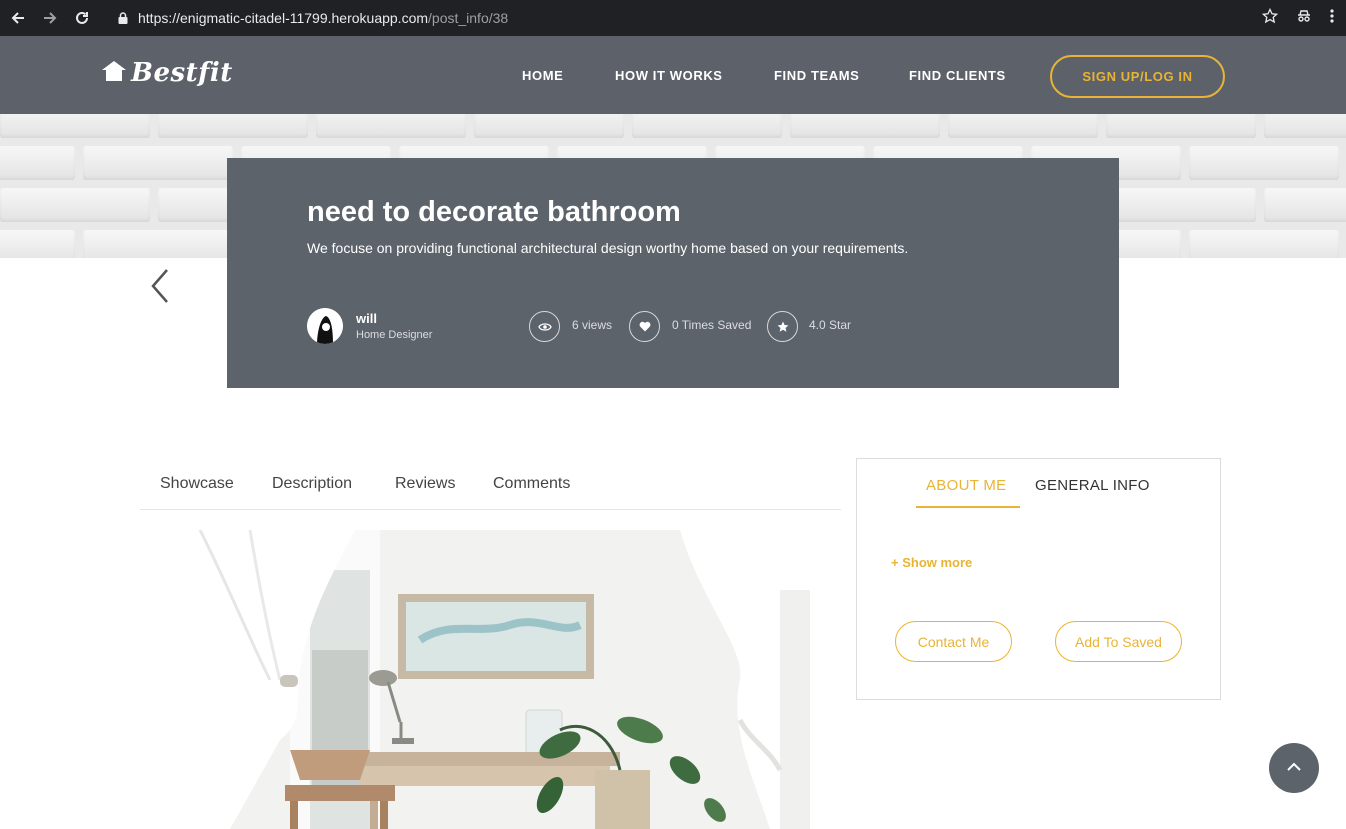  Describe the element at coordinates (592, 325) in the screenshot. I see `views-count: 6 views` at that location.